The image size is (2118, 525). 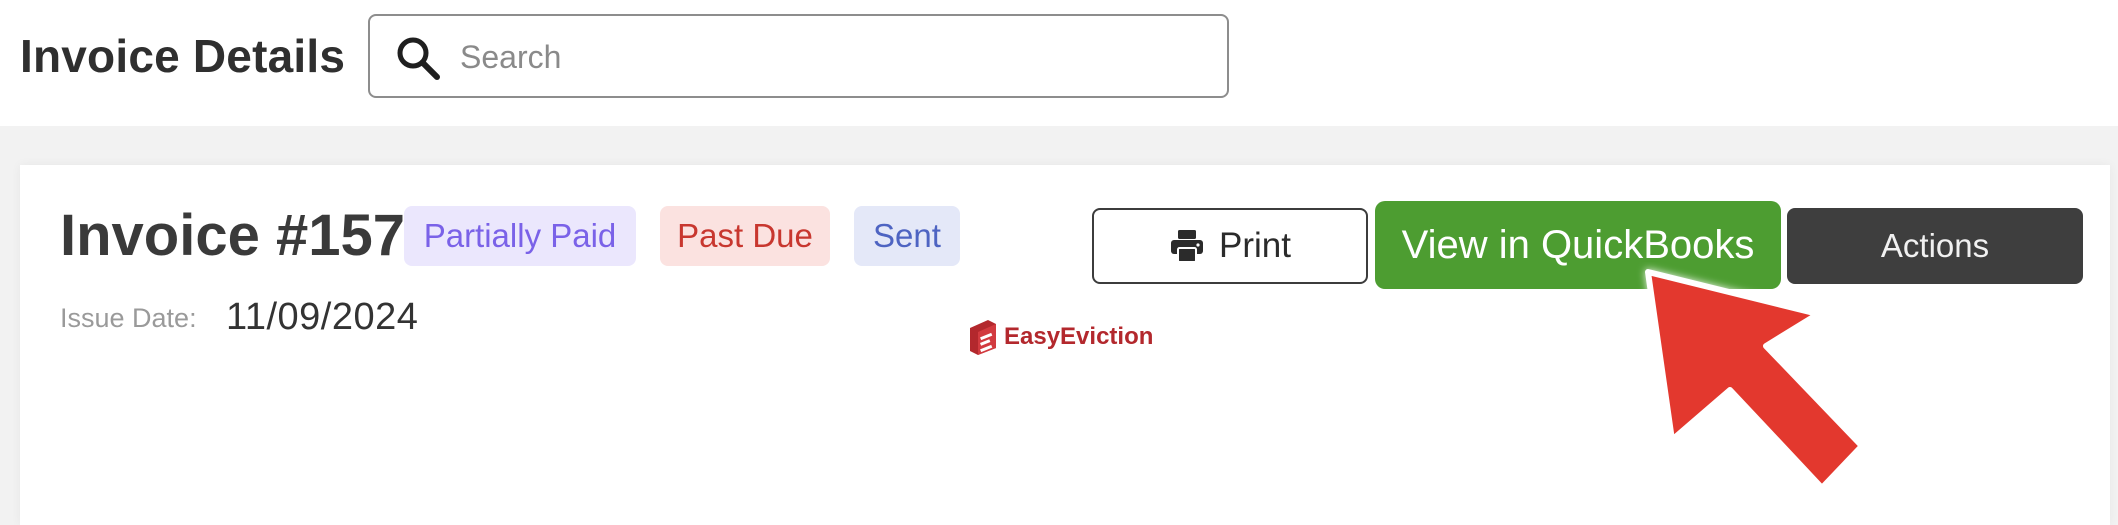 What do you see at coordinates (1079, 336) in the screenshot?
I see `easyeviction-logo-text: EasyEviction` at bounding box center [1079, 336].